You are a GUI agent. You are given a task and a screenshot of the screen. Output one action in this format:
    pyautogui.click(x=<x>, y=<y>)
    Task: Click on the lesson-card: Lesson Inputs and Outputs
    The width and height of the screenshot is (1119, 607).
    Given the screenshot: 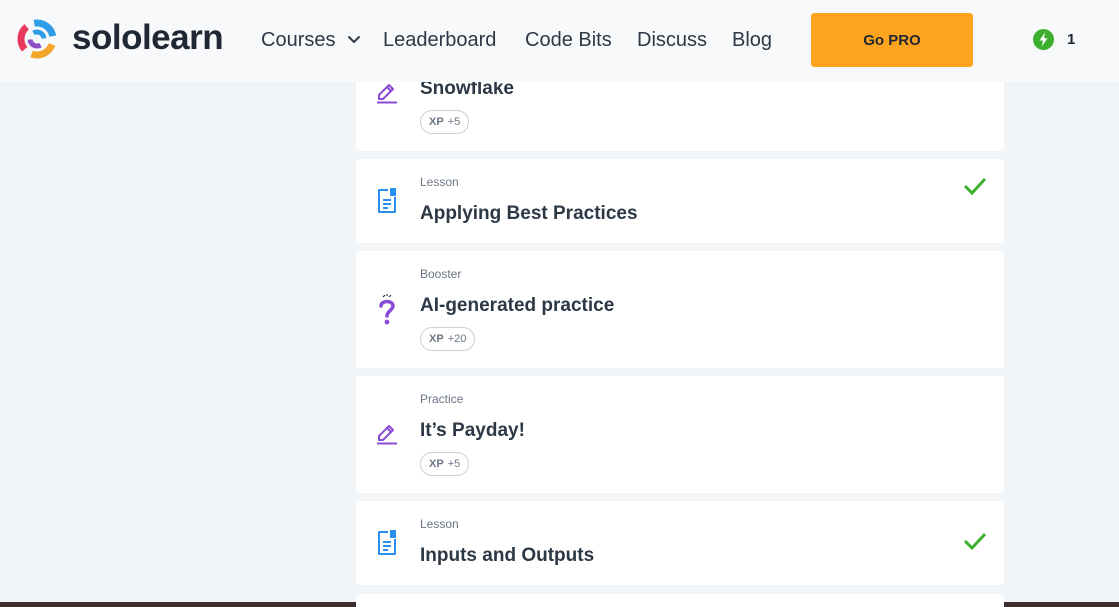 What is the action you would take?
    pyautogui.click(x=680, y=543)
    